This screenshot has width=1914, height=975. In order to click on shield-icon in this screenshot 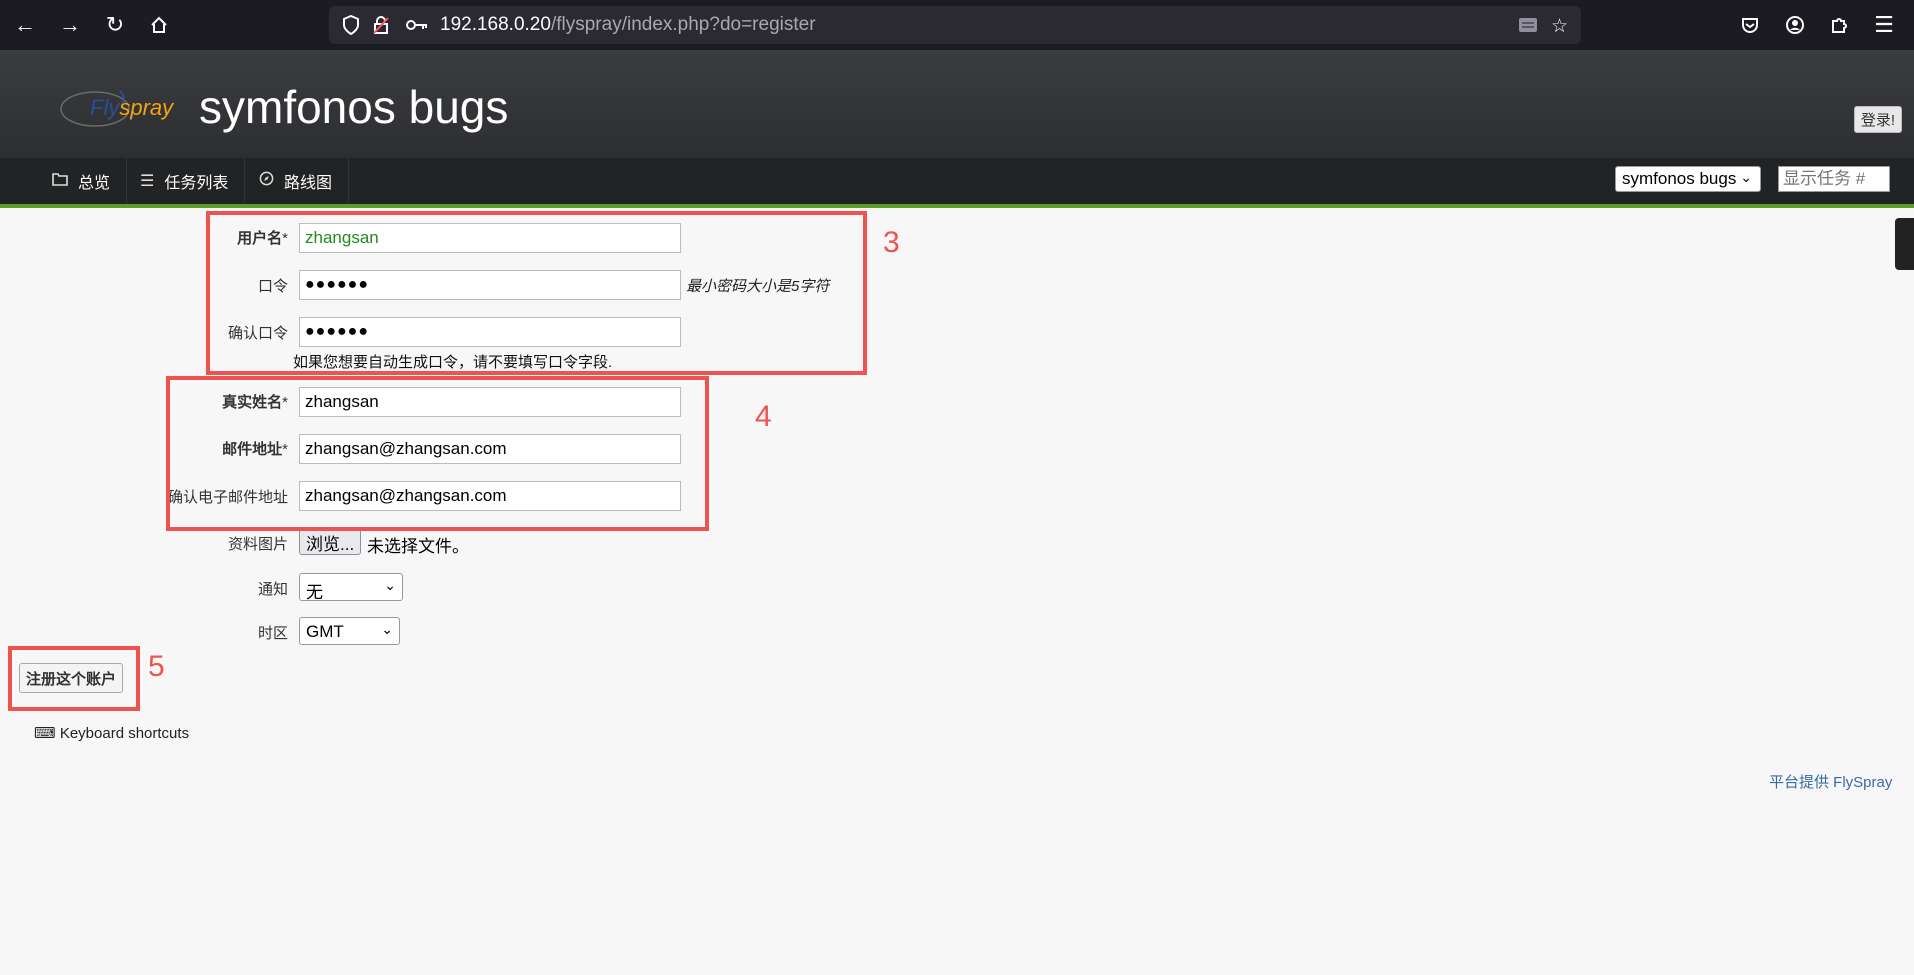, I will do `click(351, 27)`.